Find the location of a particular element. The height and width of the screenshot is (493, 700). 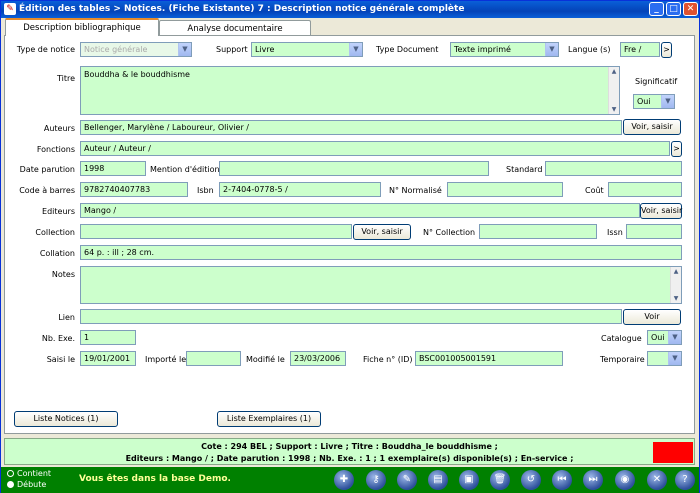

titre-textarea: Bouddha & le bouddhisme ▲ ▼ is located at coordinates (350, 90).